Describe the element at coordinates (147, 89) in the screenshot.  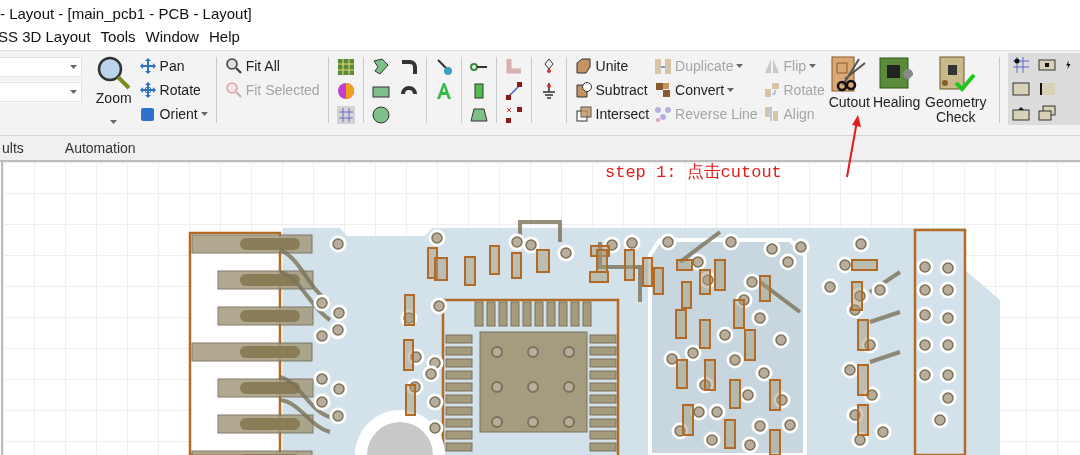
I see `rotate-arrows-icon` at that location.